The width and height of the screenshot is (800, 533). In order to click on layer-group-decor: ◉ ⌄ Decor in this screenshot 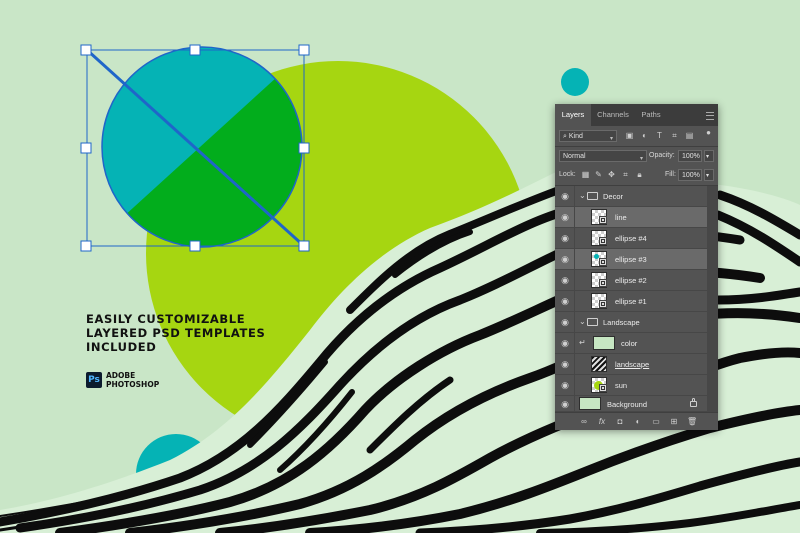, I will do `click(631, 196)`.